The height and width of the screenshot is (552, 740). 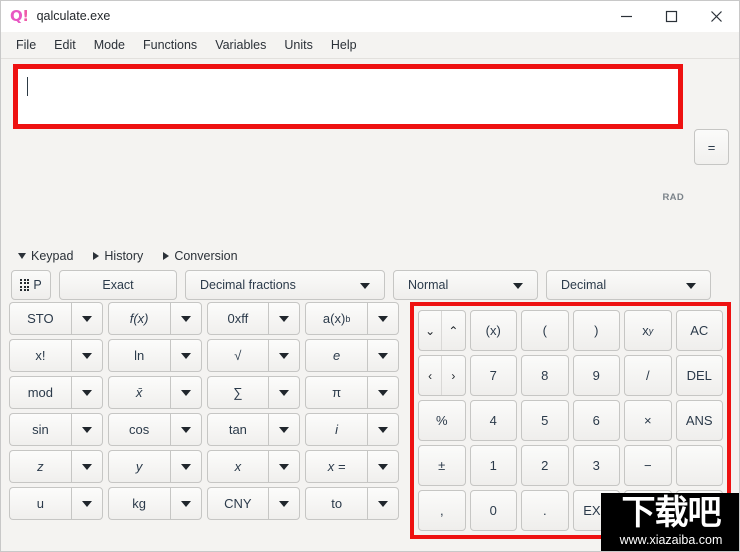 What do you see at coordinates (298, 45) in the screenshot?
I see `menu-item-units: Units` at bounding box center [298, 45].